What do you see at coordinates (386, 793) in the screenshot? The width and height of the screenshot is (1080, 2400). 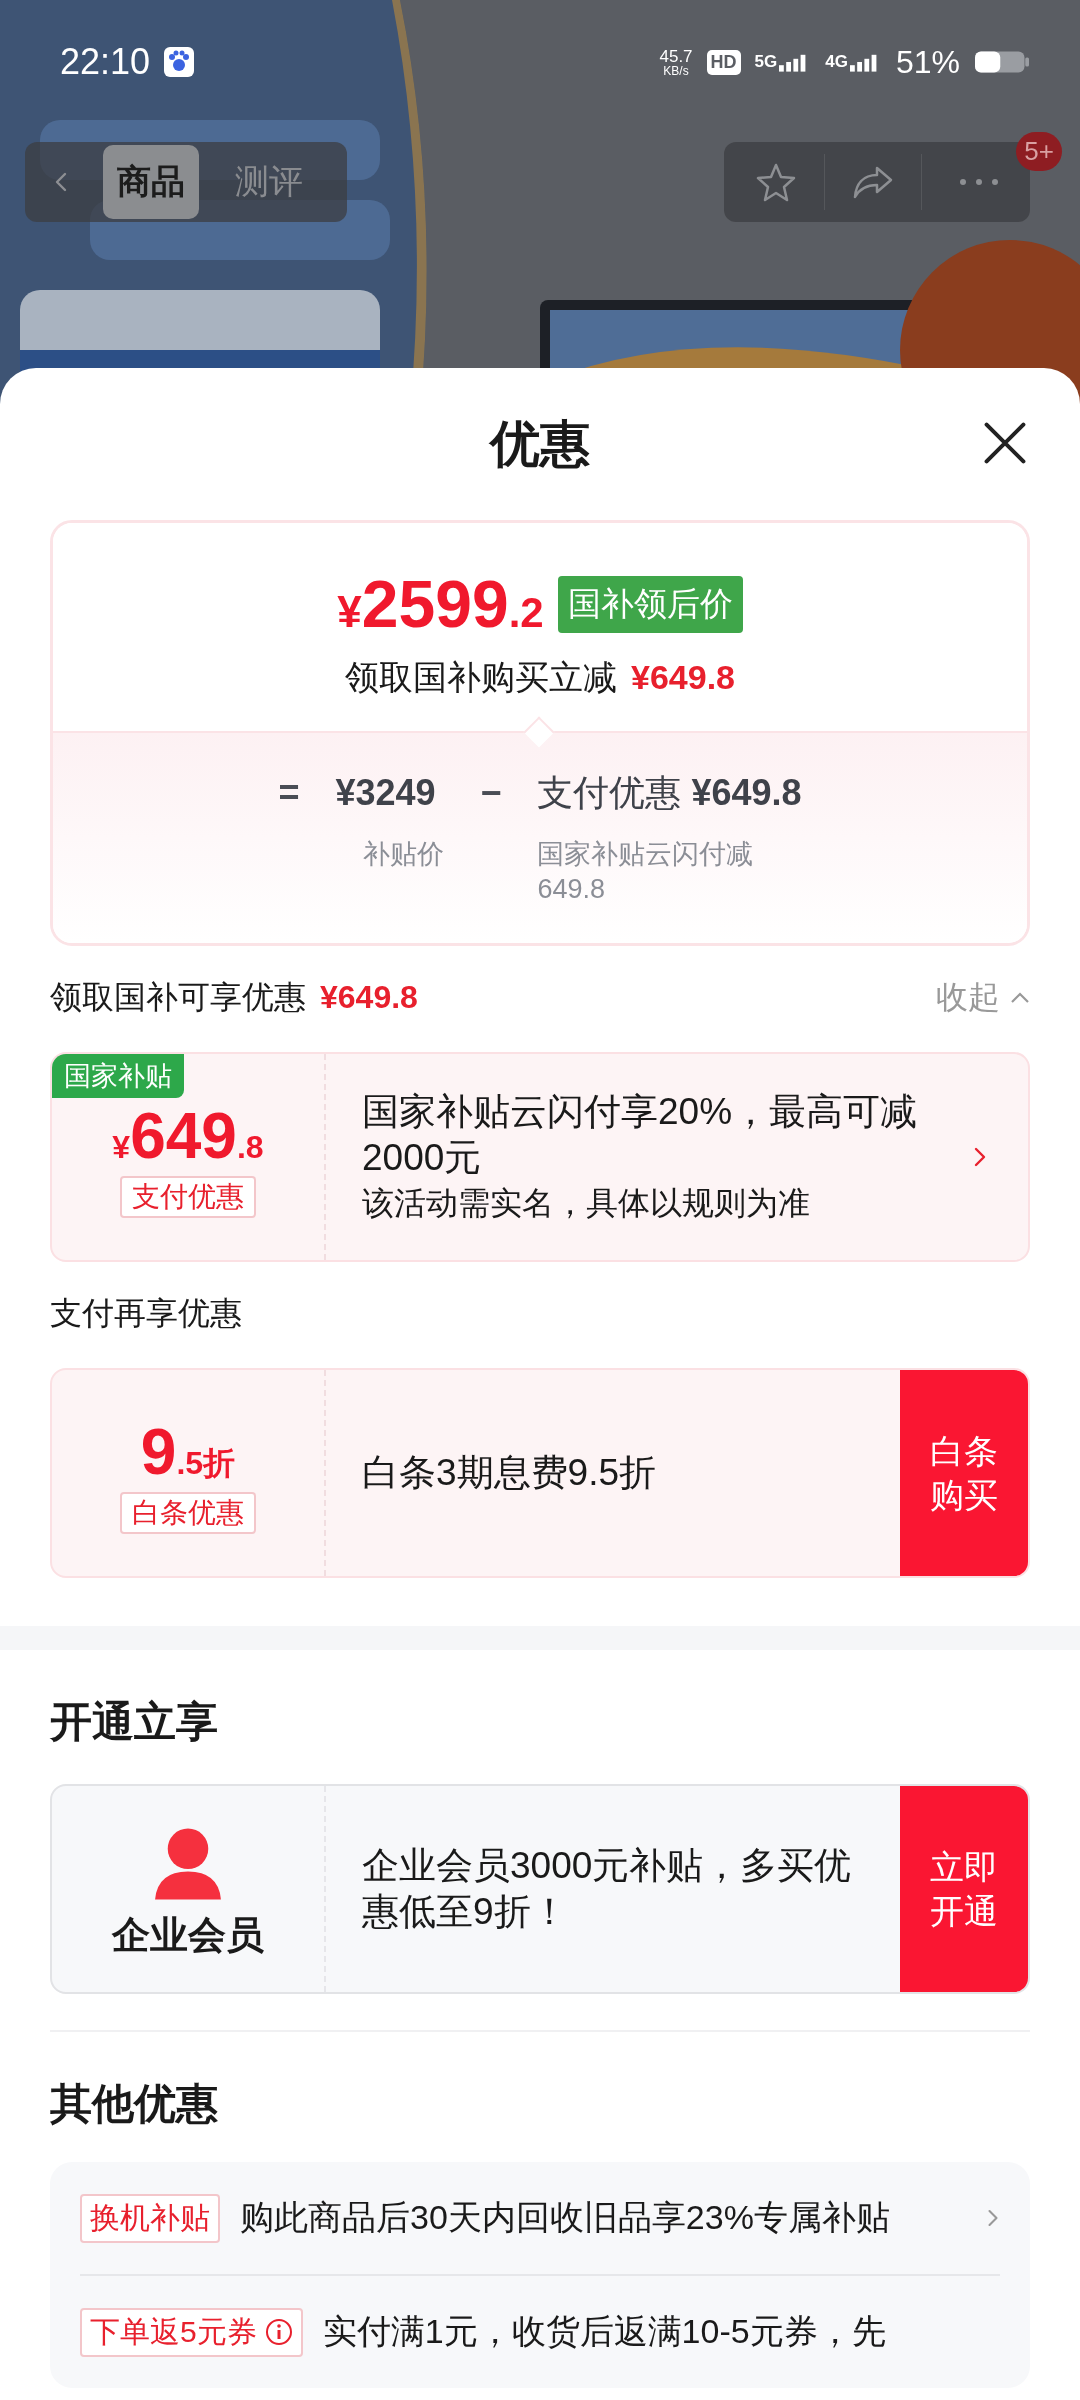 I see `subsidy-price: ¥3249` at bounding box center [386, 793].